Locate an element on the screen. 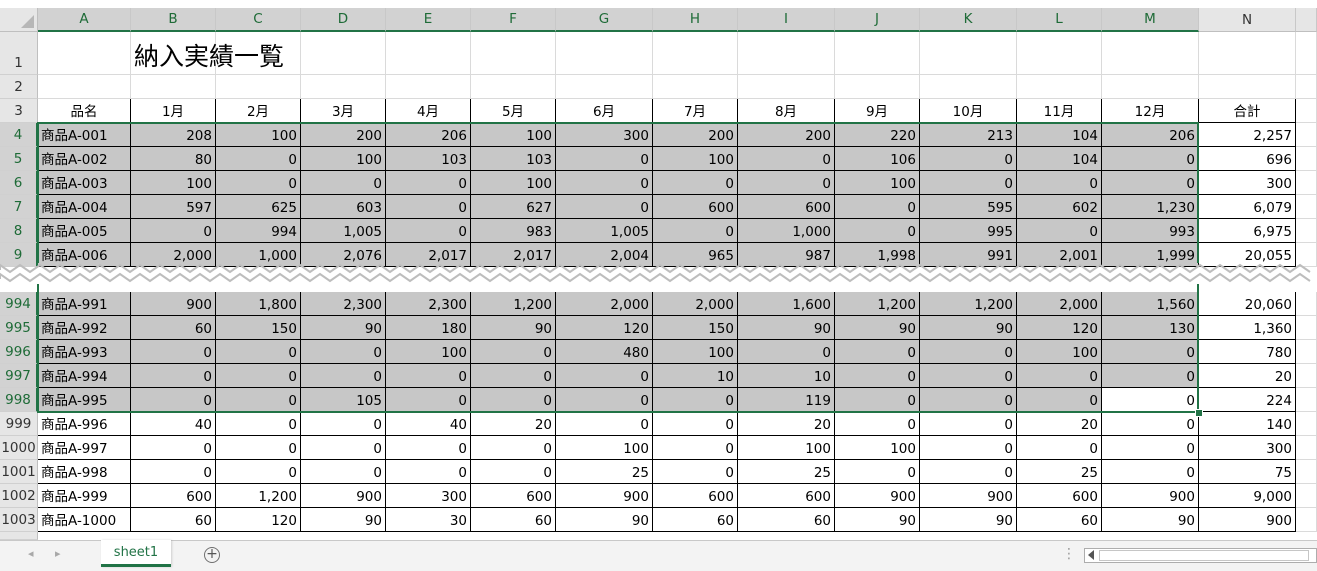  value-cell: 80 is located at coordinates (173, 159).